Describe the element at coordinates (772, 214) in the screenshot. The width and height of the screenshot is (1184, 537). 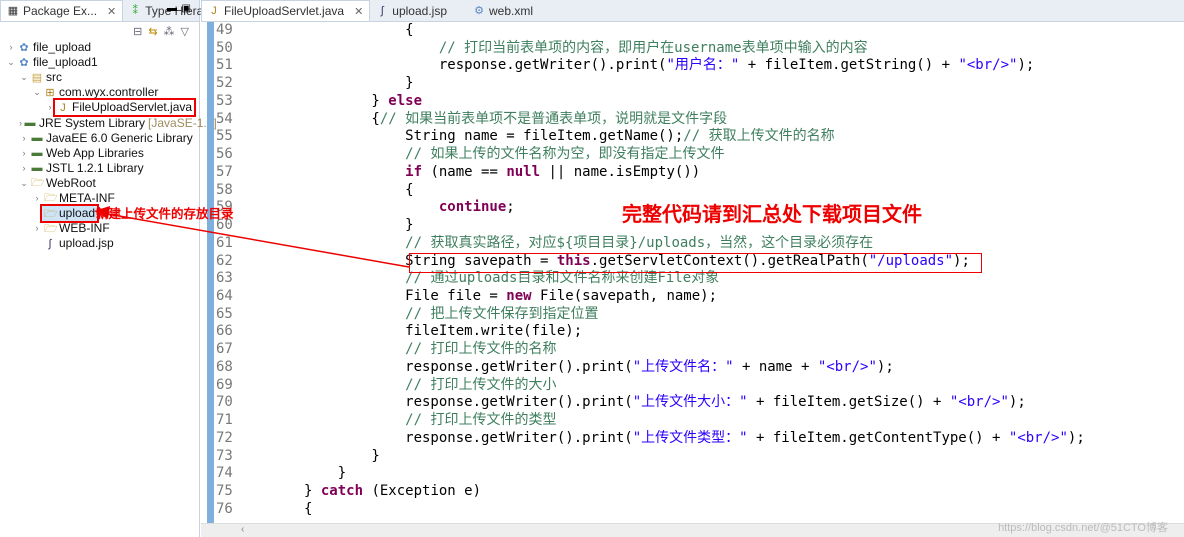
I see `annotation-download-note: 完整代码请到汇总处下载项目文件` at that location.